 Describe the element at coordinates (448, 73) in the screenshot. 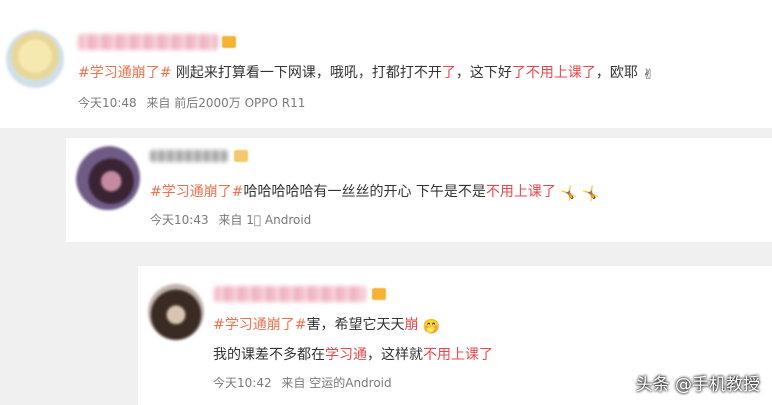

I see `highlight-text: 了` at that location.